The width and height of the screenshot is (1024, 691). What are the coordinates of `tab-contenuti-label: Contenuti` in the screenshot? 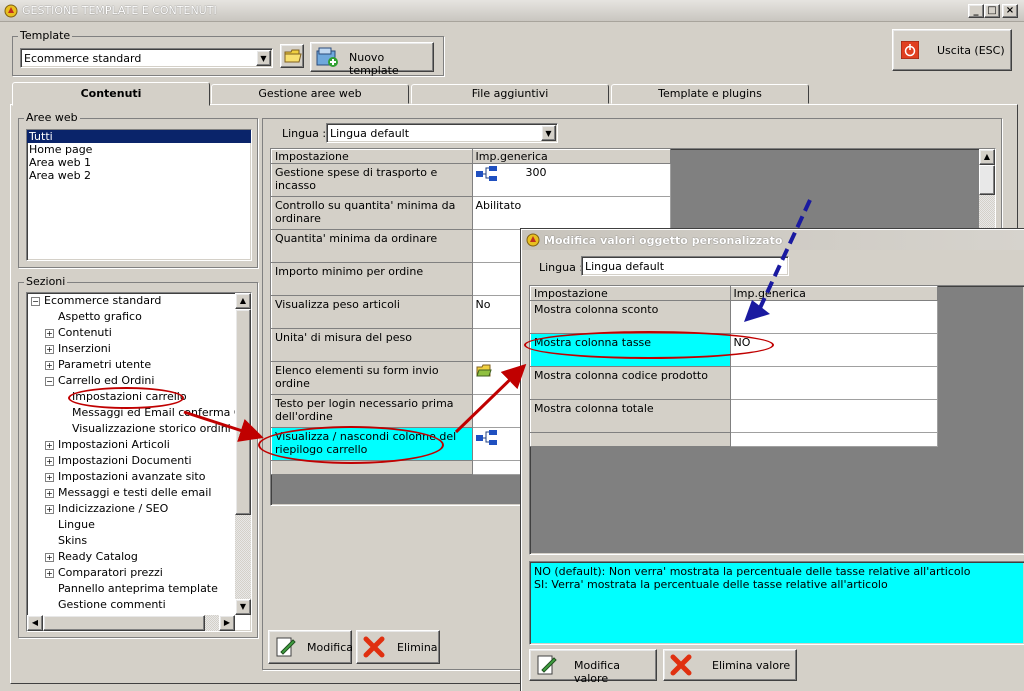 It's located at (111, 93).